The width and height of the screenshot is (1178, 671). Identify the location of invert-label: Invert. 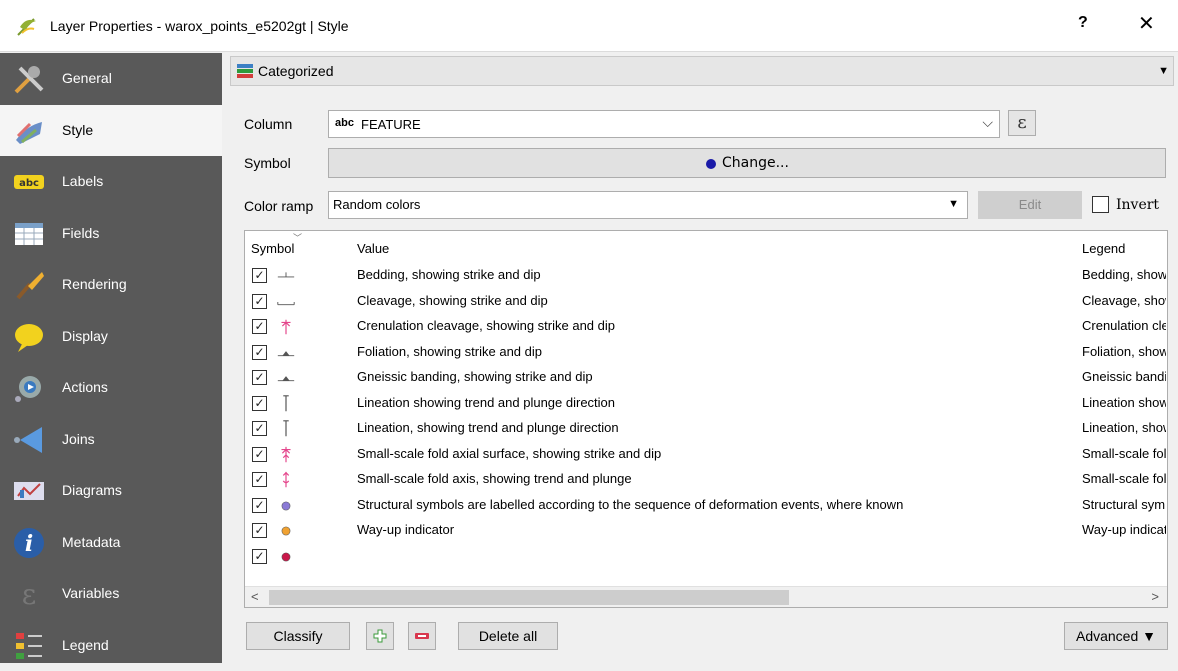
(1138, 205).